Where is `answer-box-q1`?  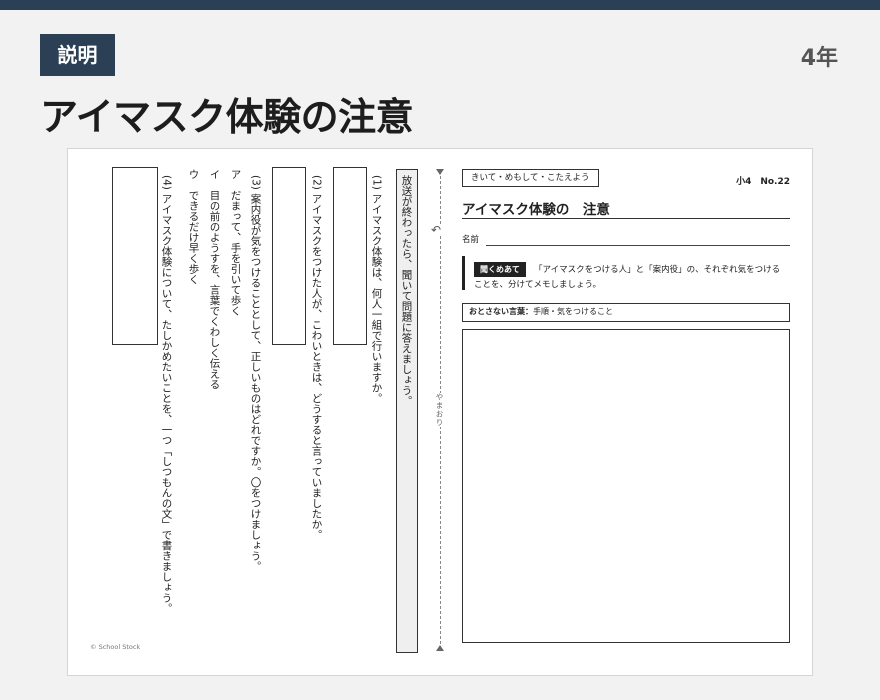
answer-box-q1 is located at coordinates (350, 256).